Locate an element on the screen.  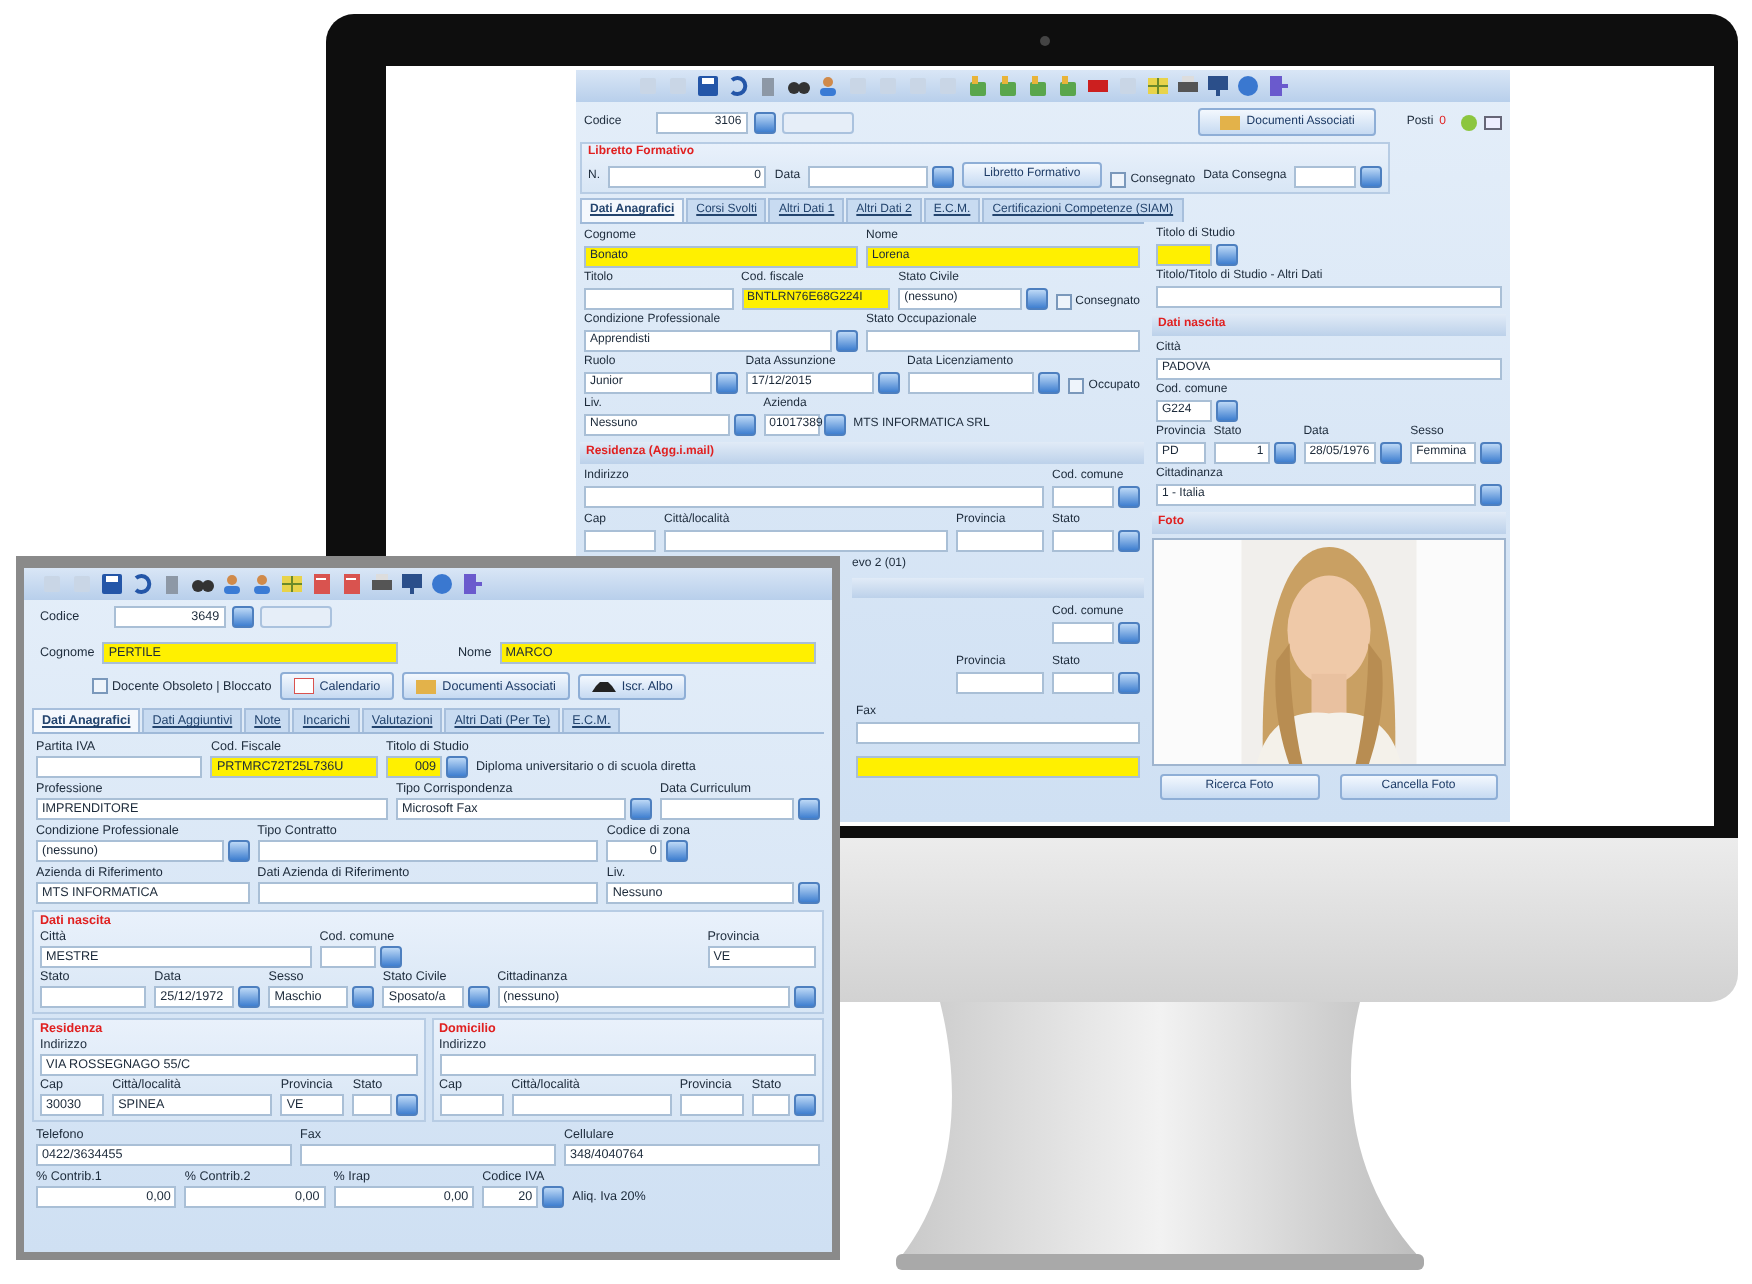
people-icon is located at coordinates (262, 584).